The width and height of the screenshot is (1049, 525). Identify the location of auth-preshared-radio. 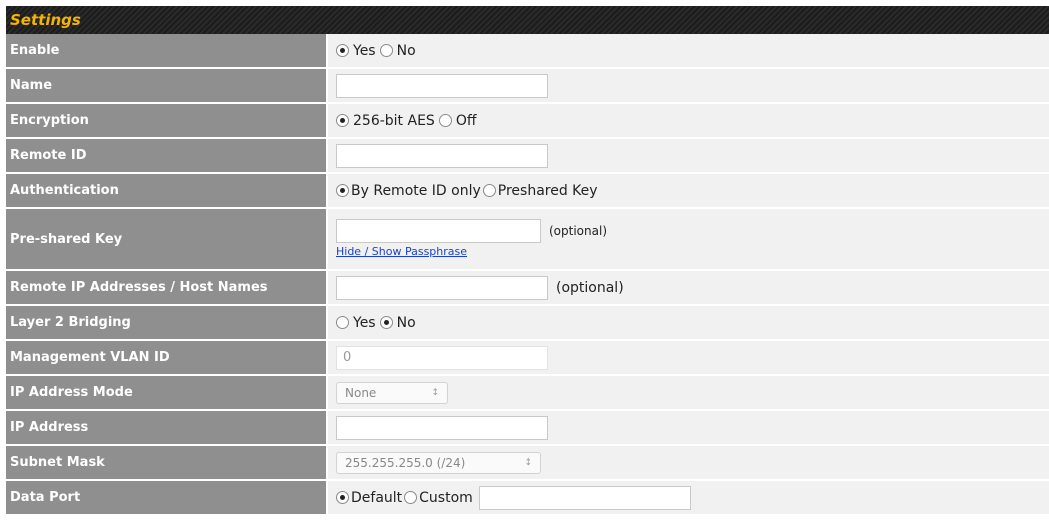
(489, 190).